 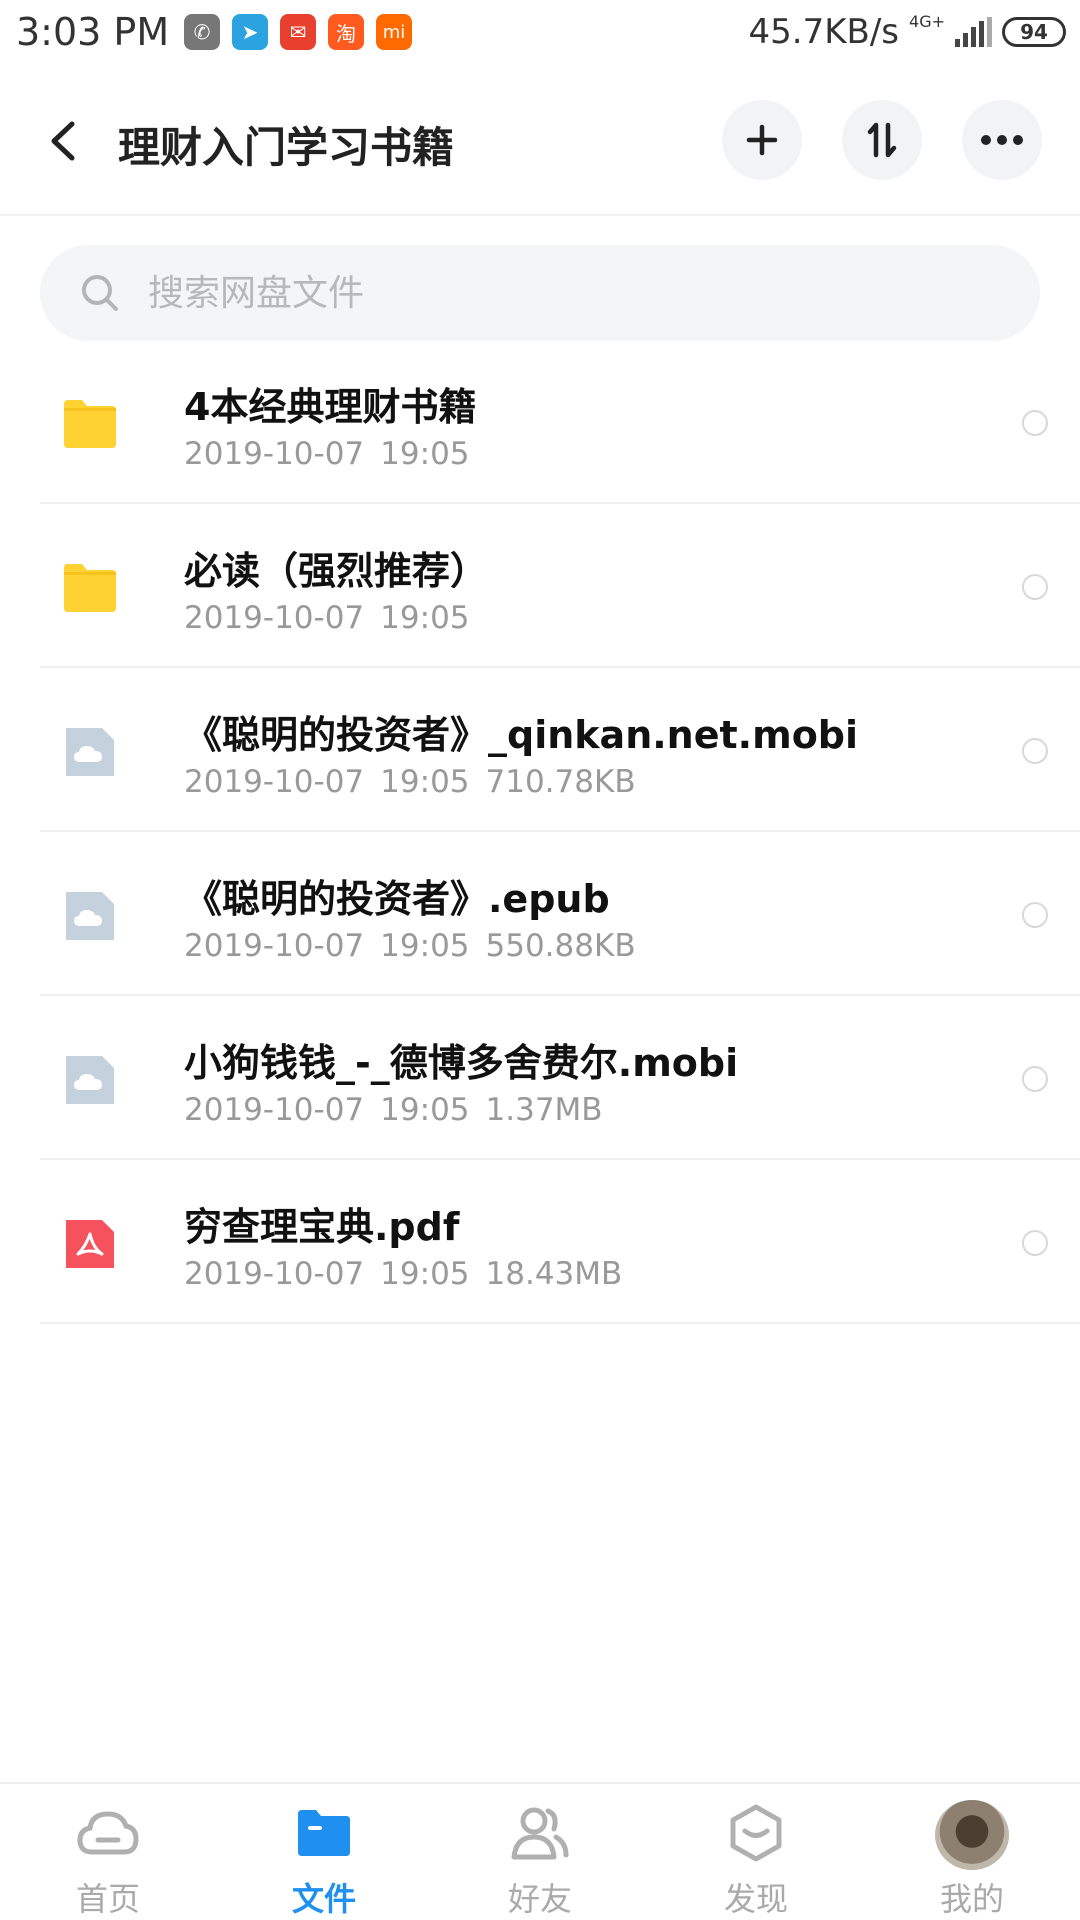 I want to click on nav-home: 首页, so click(x=108, y=1852).